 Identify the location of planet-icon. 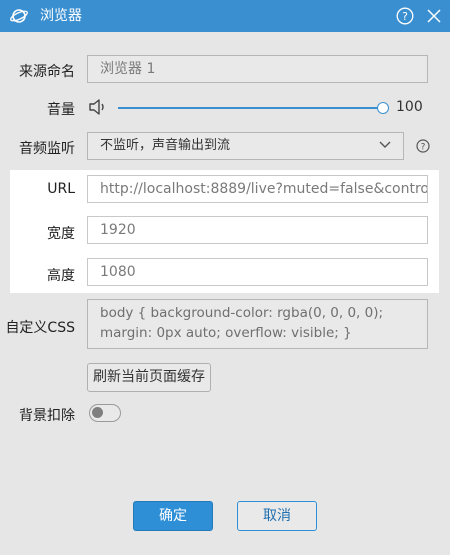
(19, 16).